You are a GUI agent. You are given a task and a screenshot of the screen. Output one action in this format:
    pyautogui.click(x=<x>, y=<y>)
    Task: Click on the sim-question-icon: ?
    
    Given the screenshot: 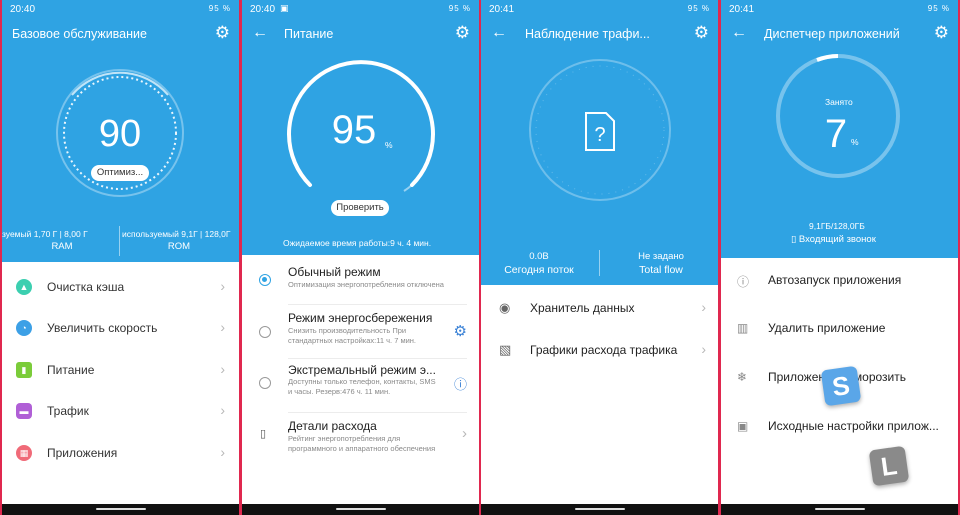 What is the action you would take?
    pyautogui.click(x=599, y=135)
    